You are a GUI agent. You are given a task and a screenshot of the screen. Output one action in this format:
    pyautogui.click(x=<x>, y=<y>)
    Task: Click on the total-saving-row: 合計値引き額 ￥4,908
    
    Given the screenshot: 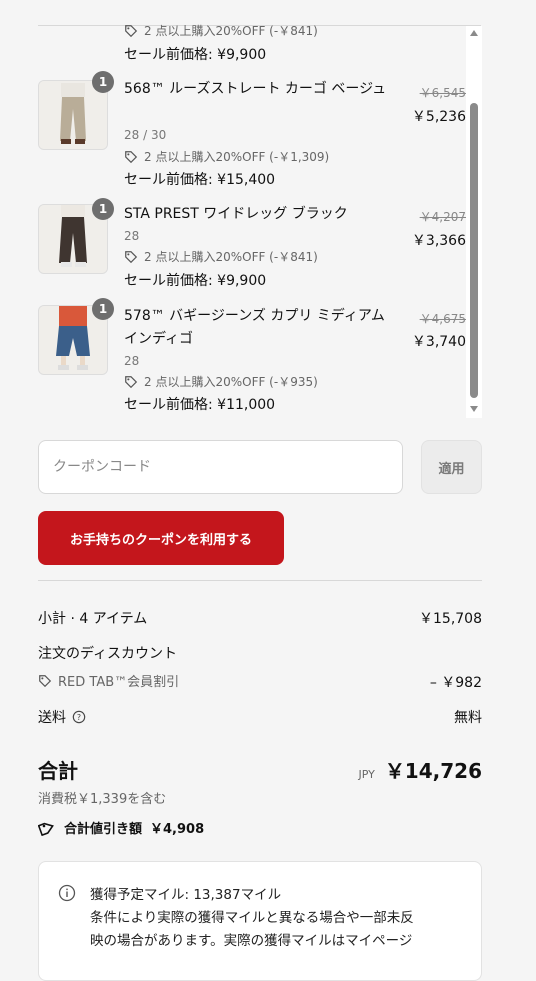 What is the action you would take?
    pyautogui.click(x=121, y=827)
    